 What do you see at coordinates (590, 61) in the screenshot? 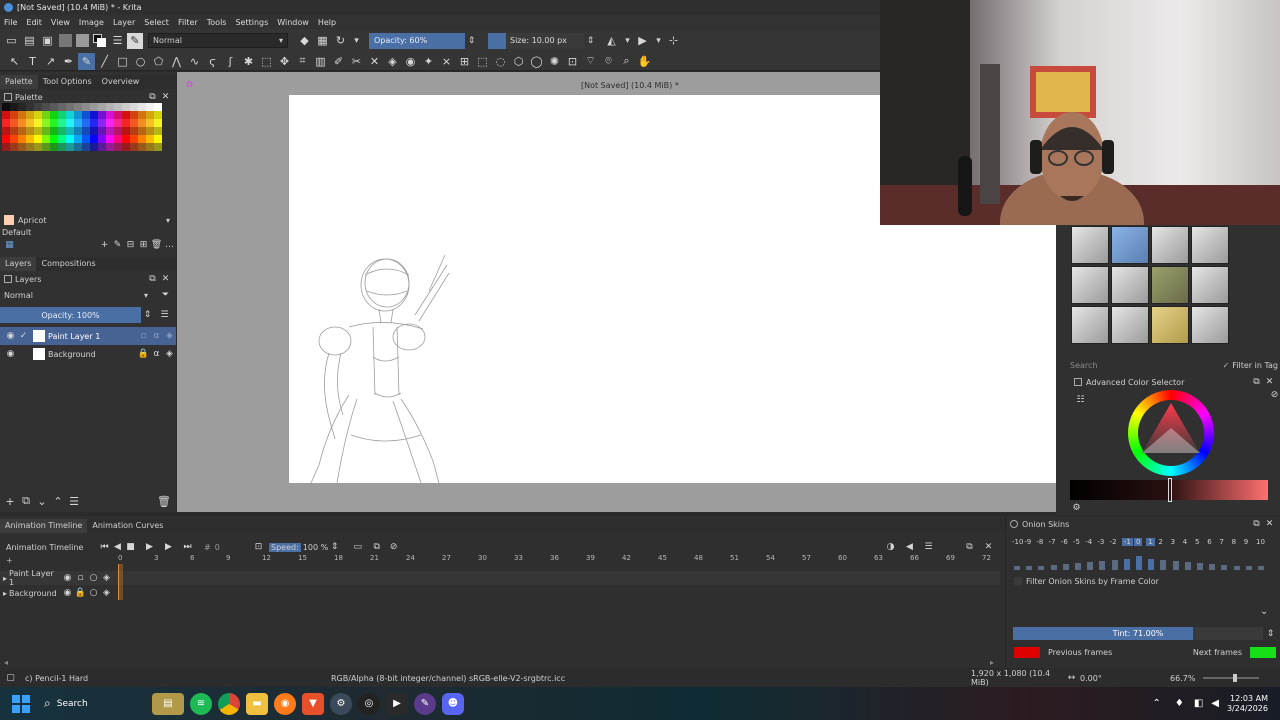
I see `bezier-select-icon: ⌔` at bounding box center [590, 61].